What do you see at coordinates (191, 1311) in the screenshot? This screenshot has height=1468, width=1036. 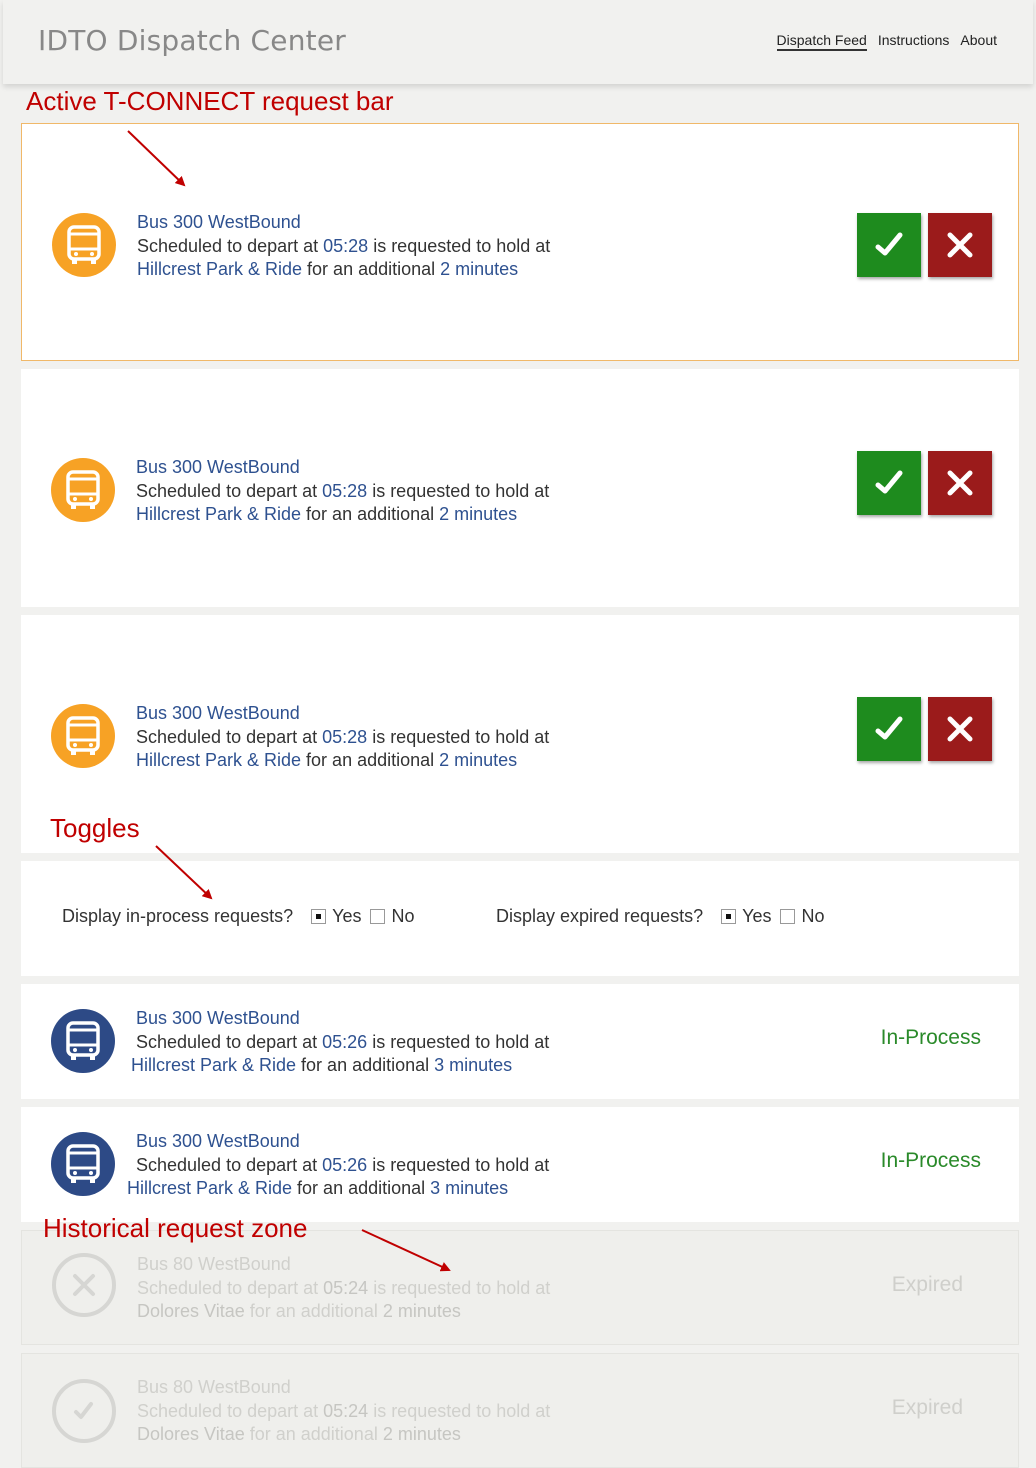 I see `stop-name: Dolores Vitae` at bounding box center [191, 1311].